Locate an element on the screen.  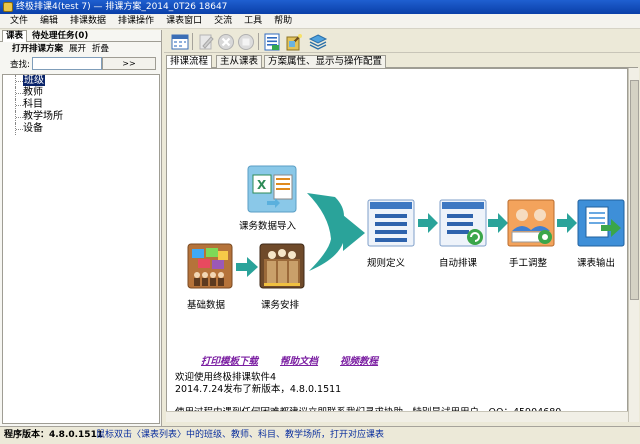
delete-icon is located at coordinates (226, 41).